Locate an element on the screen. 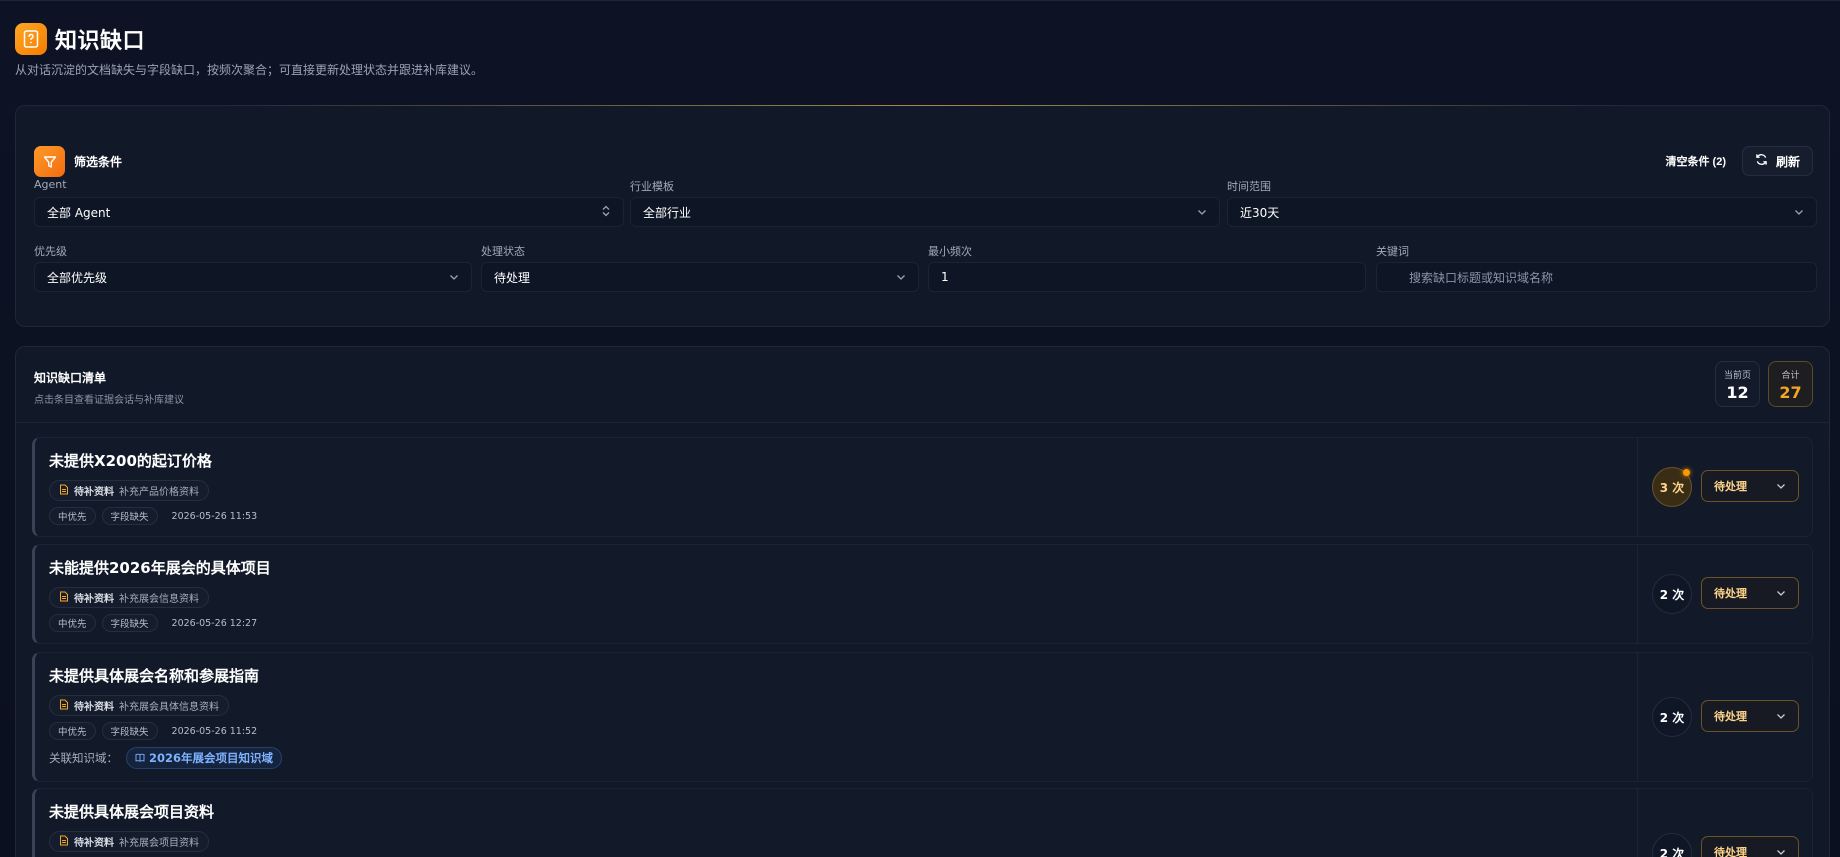  page-title: 知识缺口 is located at coordinates (100, 41).